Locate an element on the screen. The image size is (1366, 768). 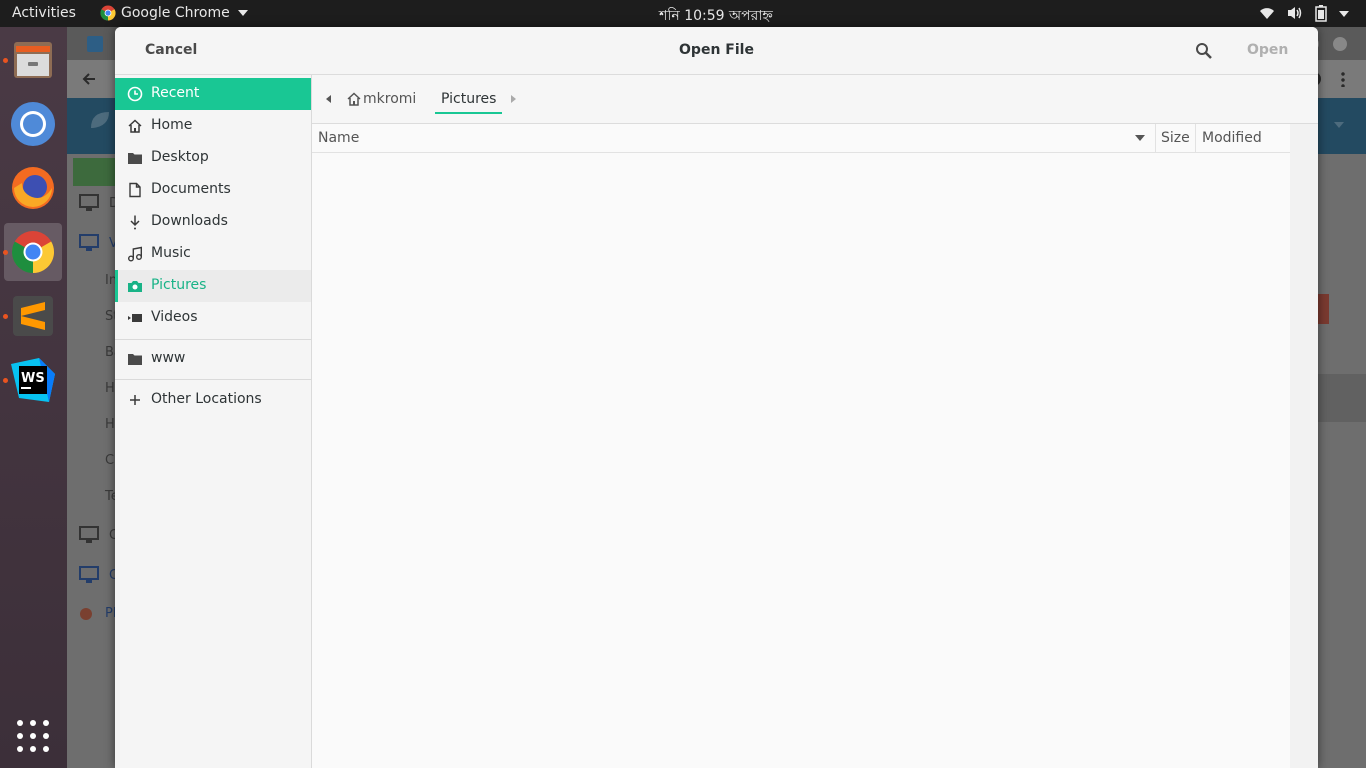
webstorm-icon: WS is located at coordinates (33, 380).